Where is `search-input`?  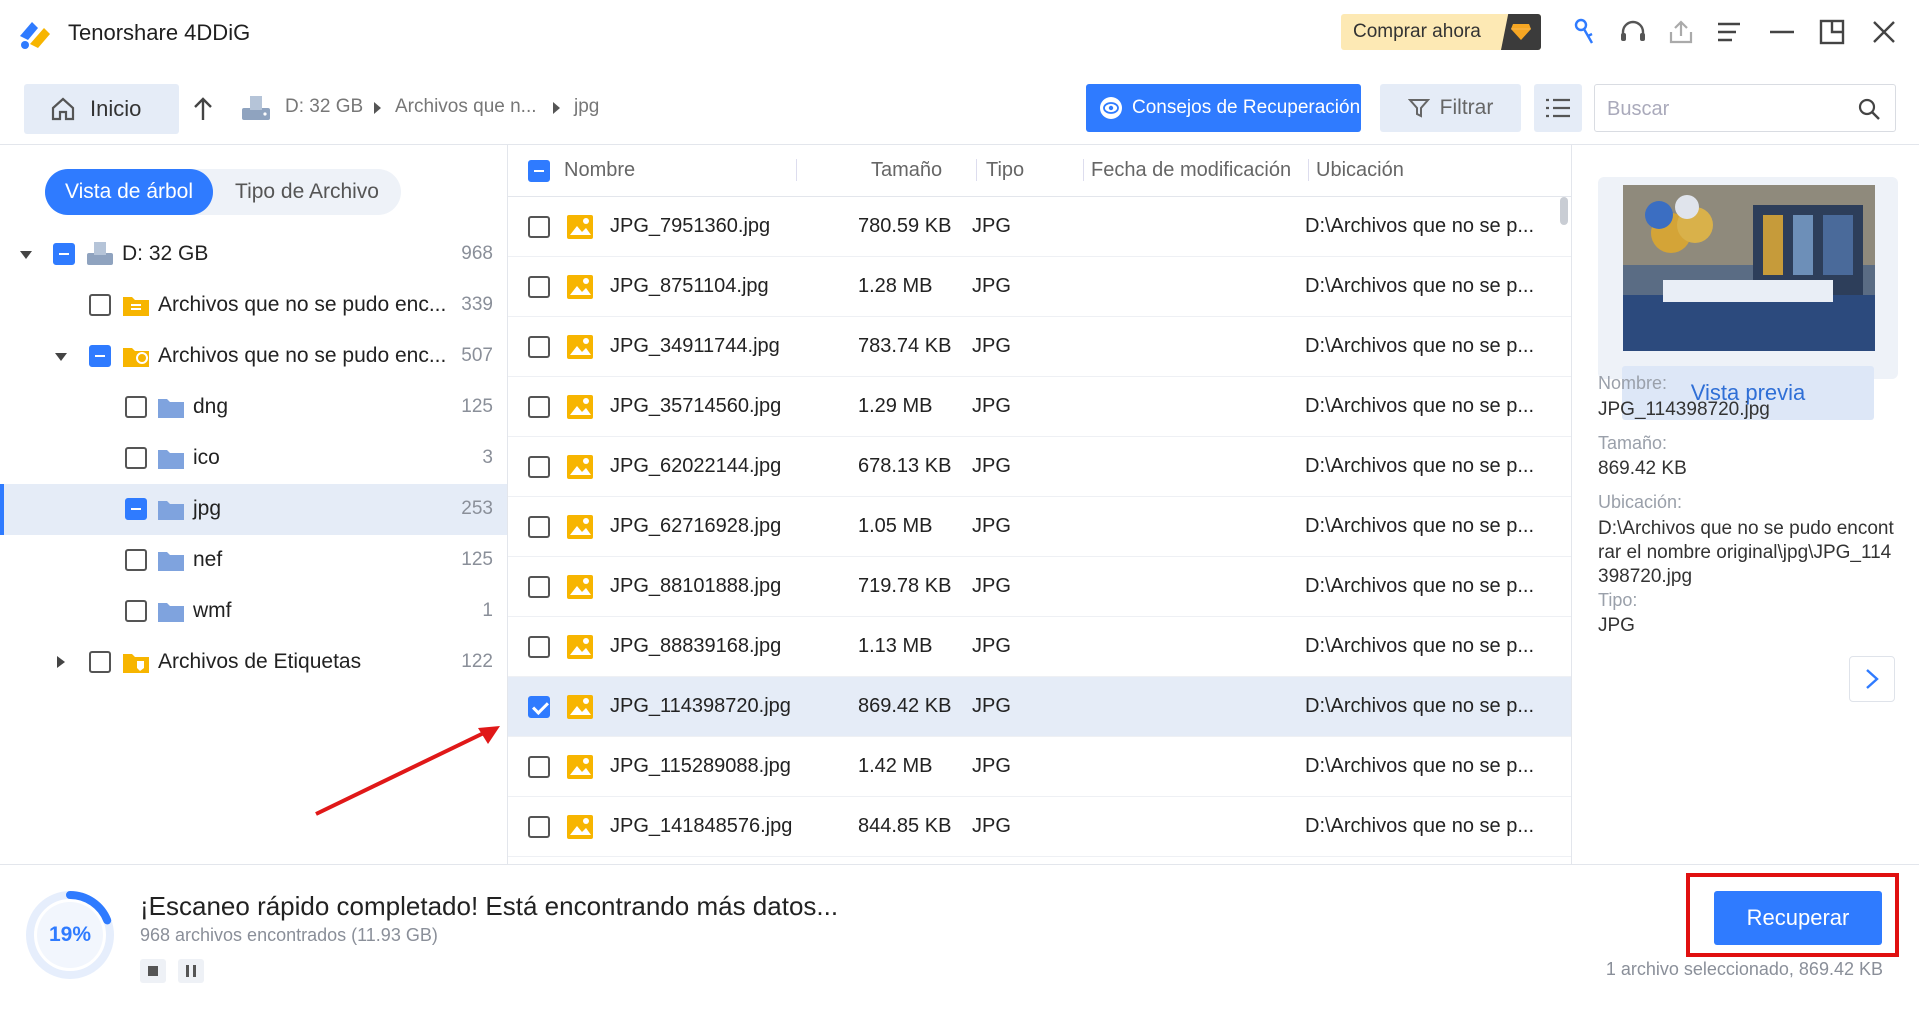
search-input is located at coordinates (1727, 109).